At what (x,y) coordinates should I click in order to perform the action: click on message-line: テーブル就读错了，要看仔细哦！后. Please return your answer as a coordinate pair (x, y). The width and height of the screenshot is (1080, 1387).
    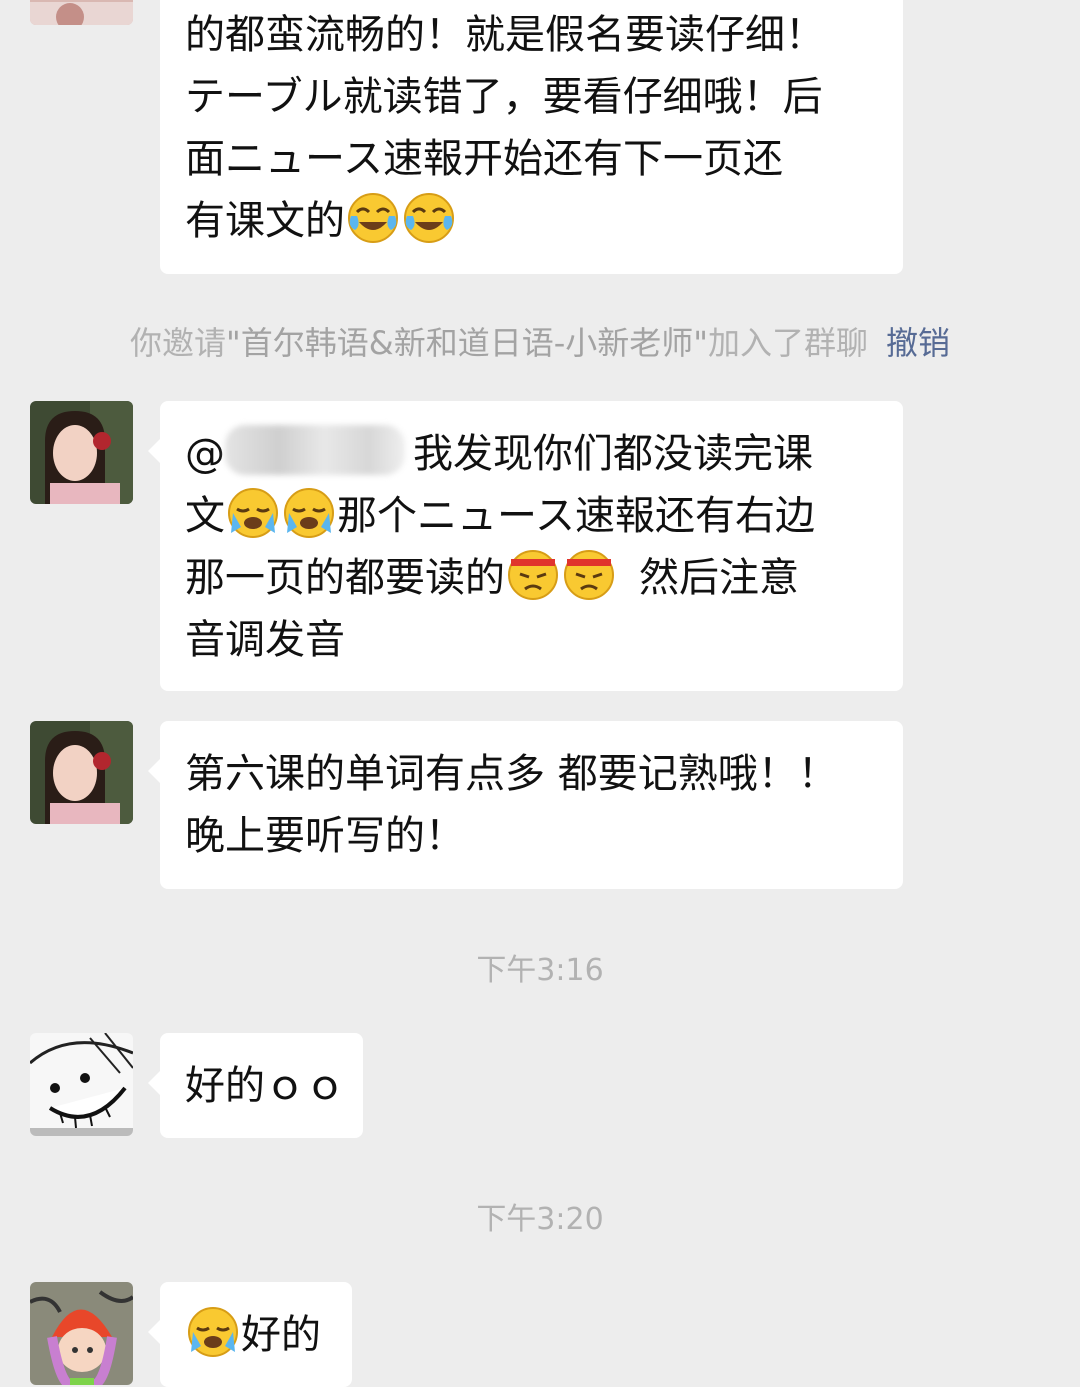
    Looking at the image, I should click on (504, 97).